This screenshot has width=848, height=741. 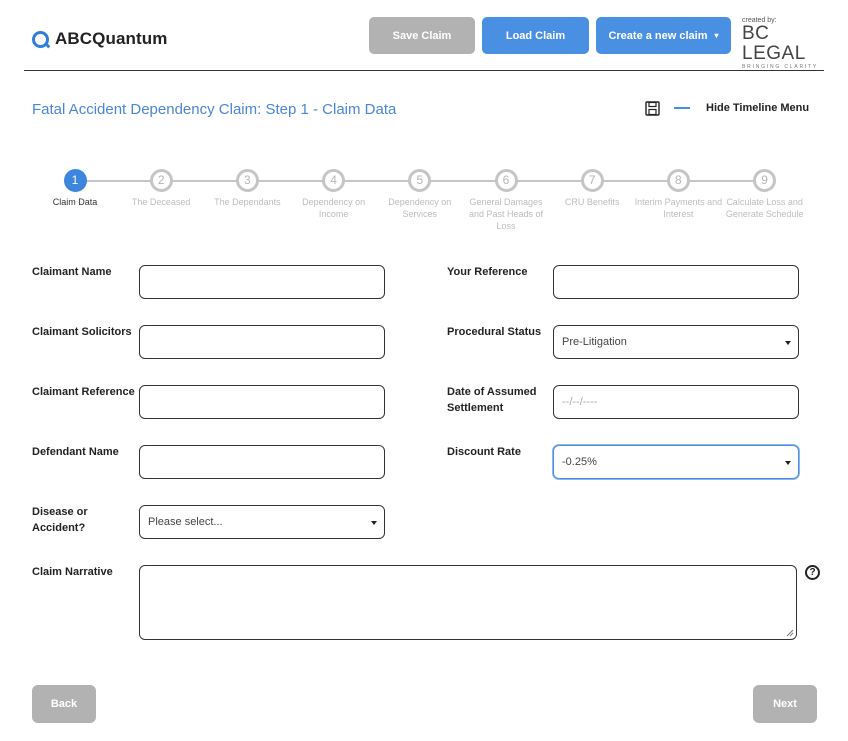 I want to click on your-reference-label: Your Reference, so click(x=487, y=272).